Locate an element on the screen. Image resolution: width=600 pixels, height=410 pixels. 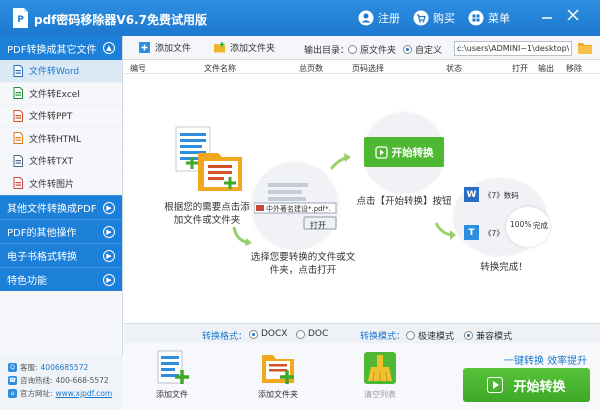
output-dir-label: 输出目录： is located at coordinates (327, 51).